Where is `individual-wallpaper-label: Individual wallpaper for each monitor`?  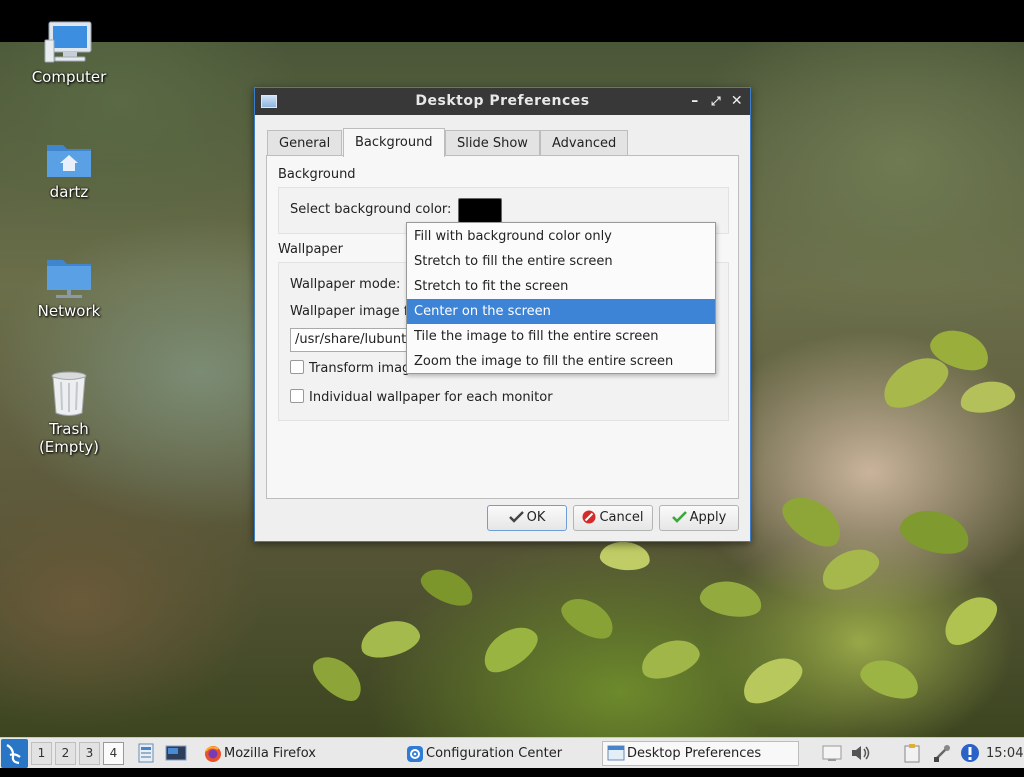
individual-wallpaper-label: Individual wallpaper for each monitor is located at coordinates (431, 397).